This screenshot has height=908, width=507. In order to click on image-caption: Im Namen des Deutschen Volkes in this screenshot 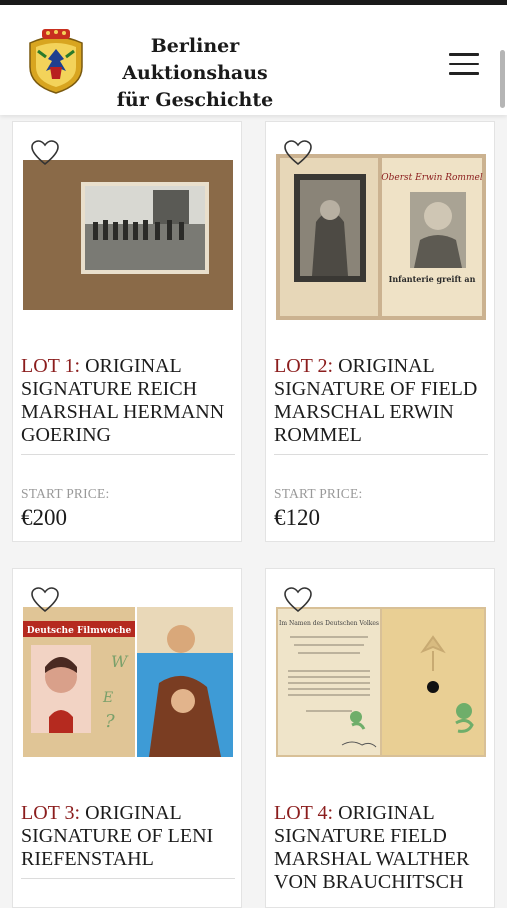, I will do `click(329, 623)`.